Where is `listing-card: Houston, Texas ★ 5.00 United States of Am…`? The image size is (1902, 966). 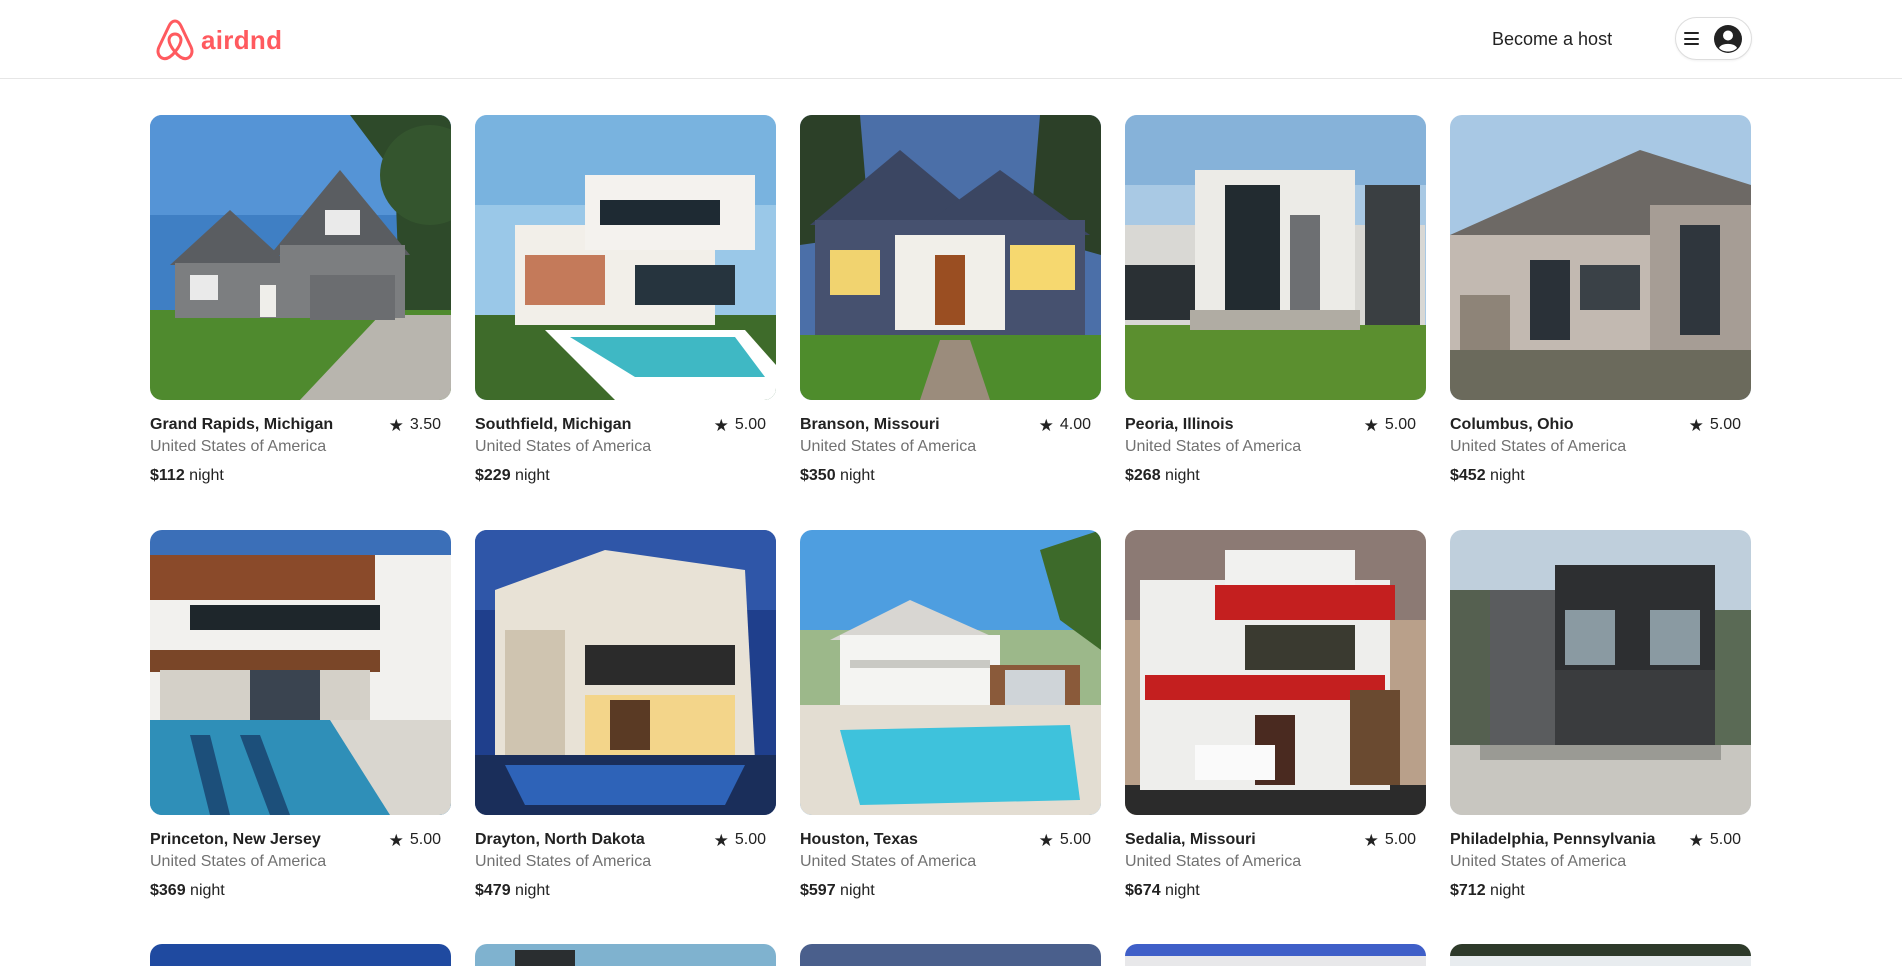
listing-card: Houston, Texas ★ 5.00 United States of Am… is located at coordinates (950, 737).